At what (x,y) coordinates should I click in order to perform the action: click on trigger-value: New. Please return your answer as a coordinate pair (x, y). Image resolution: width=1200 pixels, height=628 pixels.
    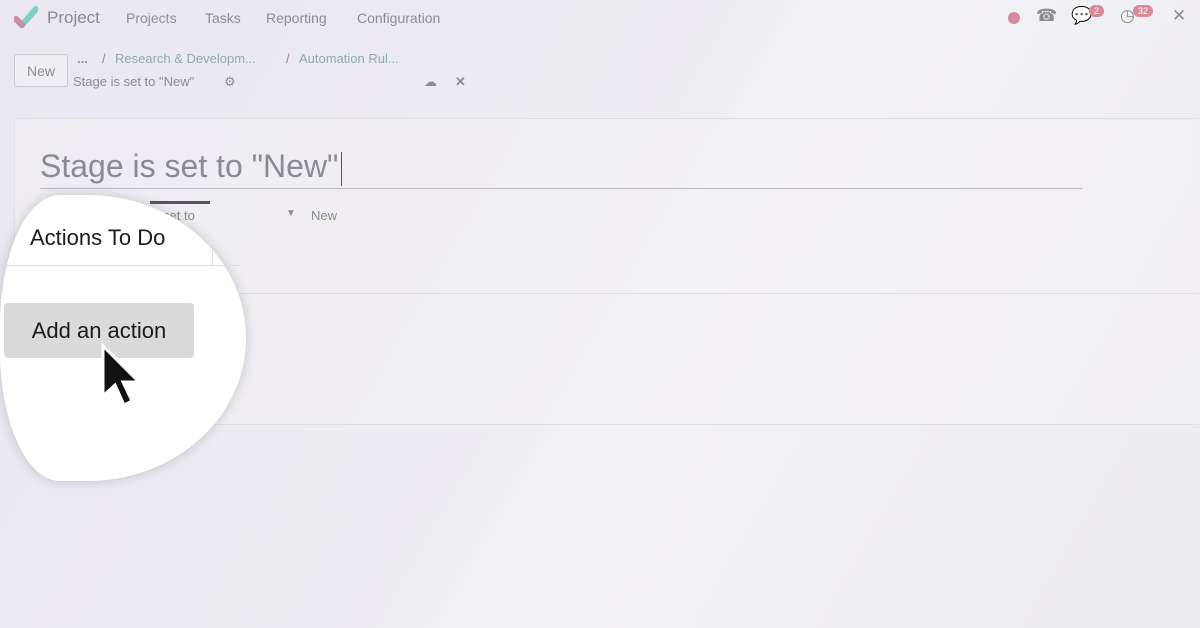
    Looking at the image, I should click on (324, 215).